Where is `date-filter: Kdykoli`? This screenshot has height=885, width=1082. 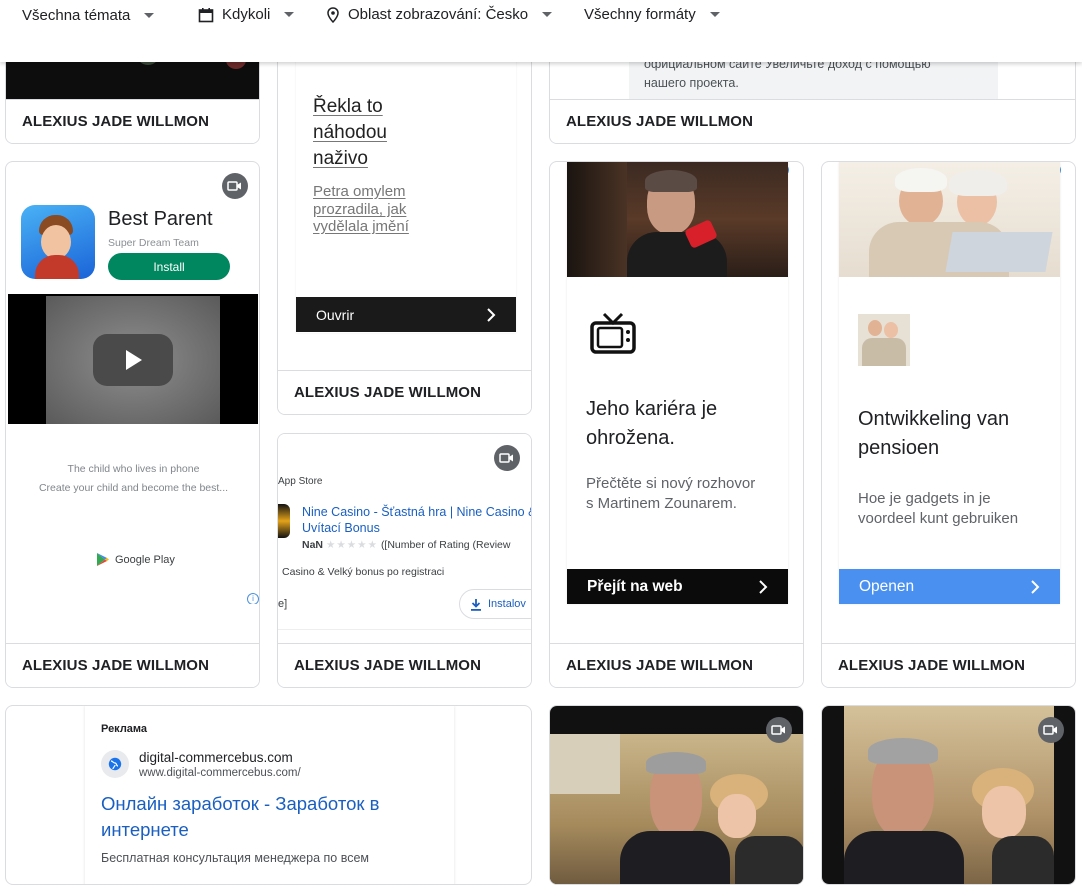
date-filter: Kdykoli is located at coordinates (246, 14).